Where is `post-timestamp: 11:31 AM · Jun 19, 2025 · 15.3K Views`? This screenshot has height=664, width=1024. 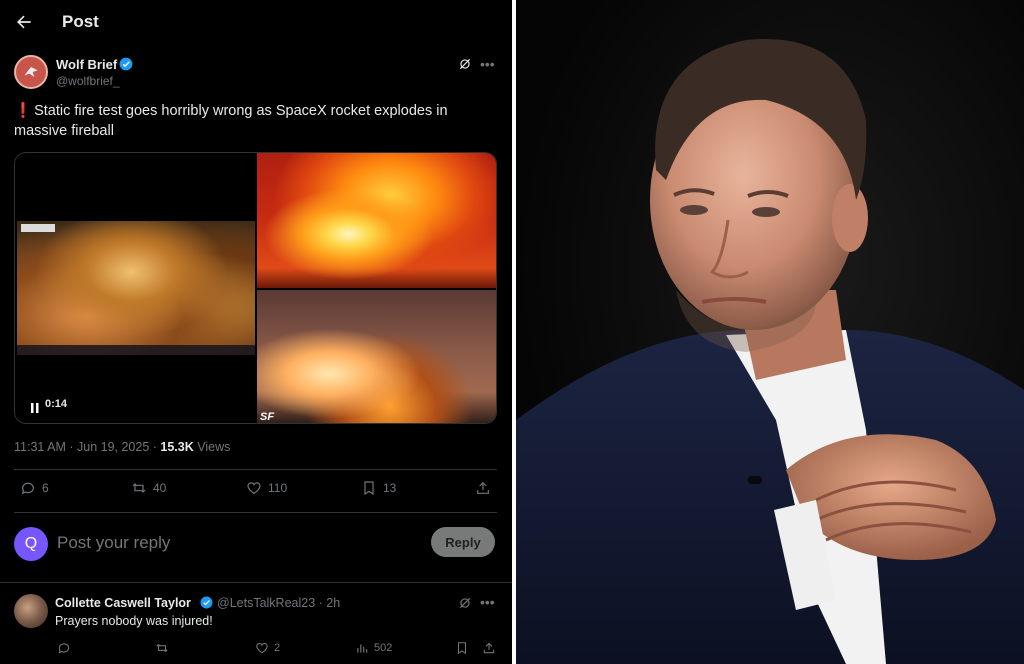 post-timestamp: 11:31 AM · Jun 19, 2025 · 15.3K Views is located at coordinates (122, 447).